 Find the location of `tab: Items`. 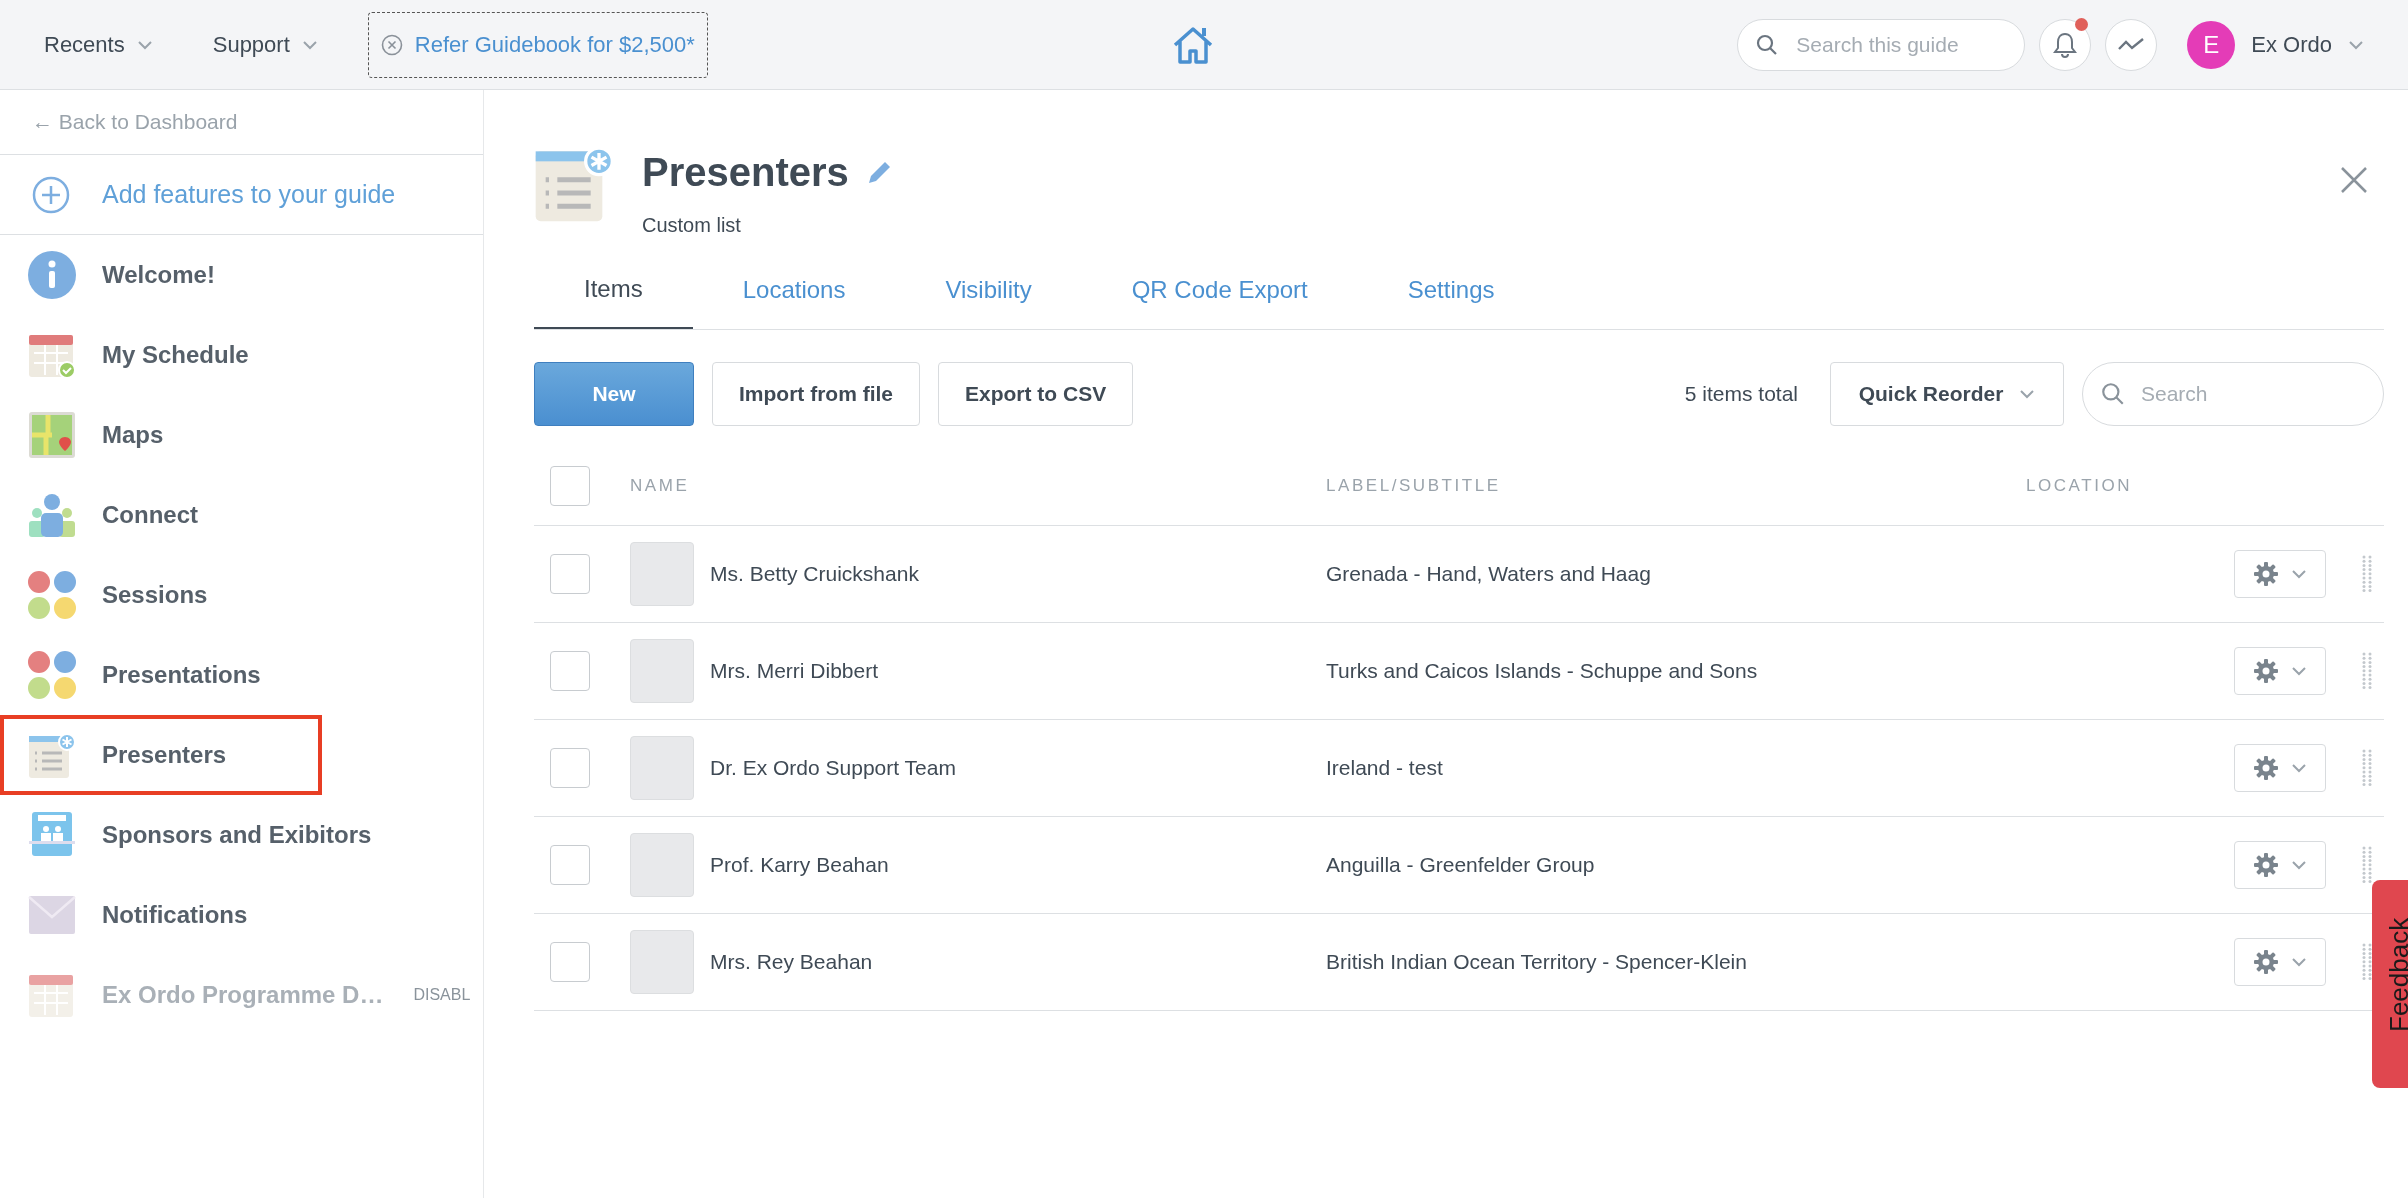

tab: Items is located at coordinates (613, 289).